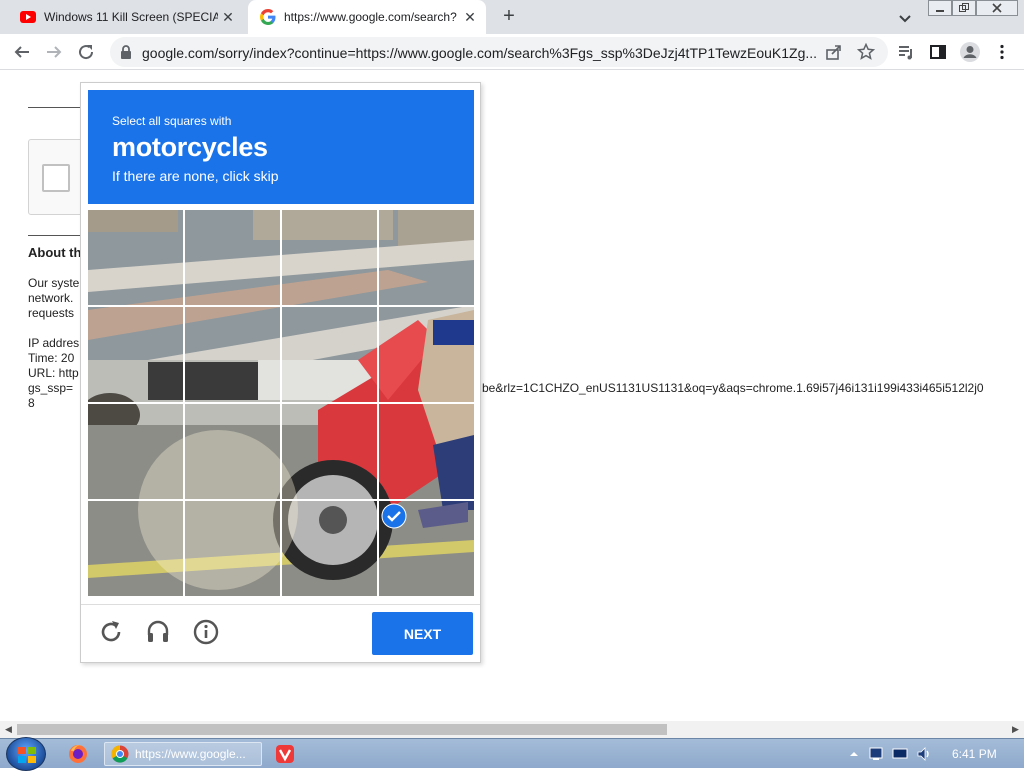  Describe the element at coordinates (51, 313) in the screenshot. I see `body-line: requests` at that location.